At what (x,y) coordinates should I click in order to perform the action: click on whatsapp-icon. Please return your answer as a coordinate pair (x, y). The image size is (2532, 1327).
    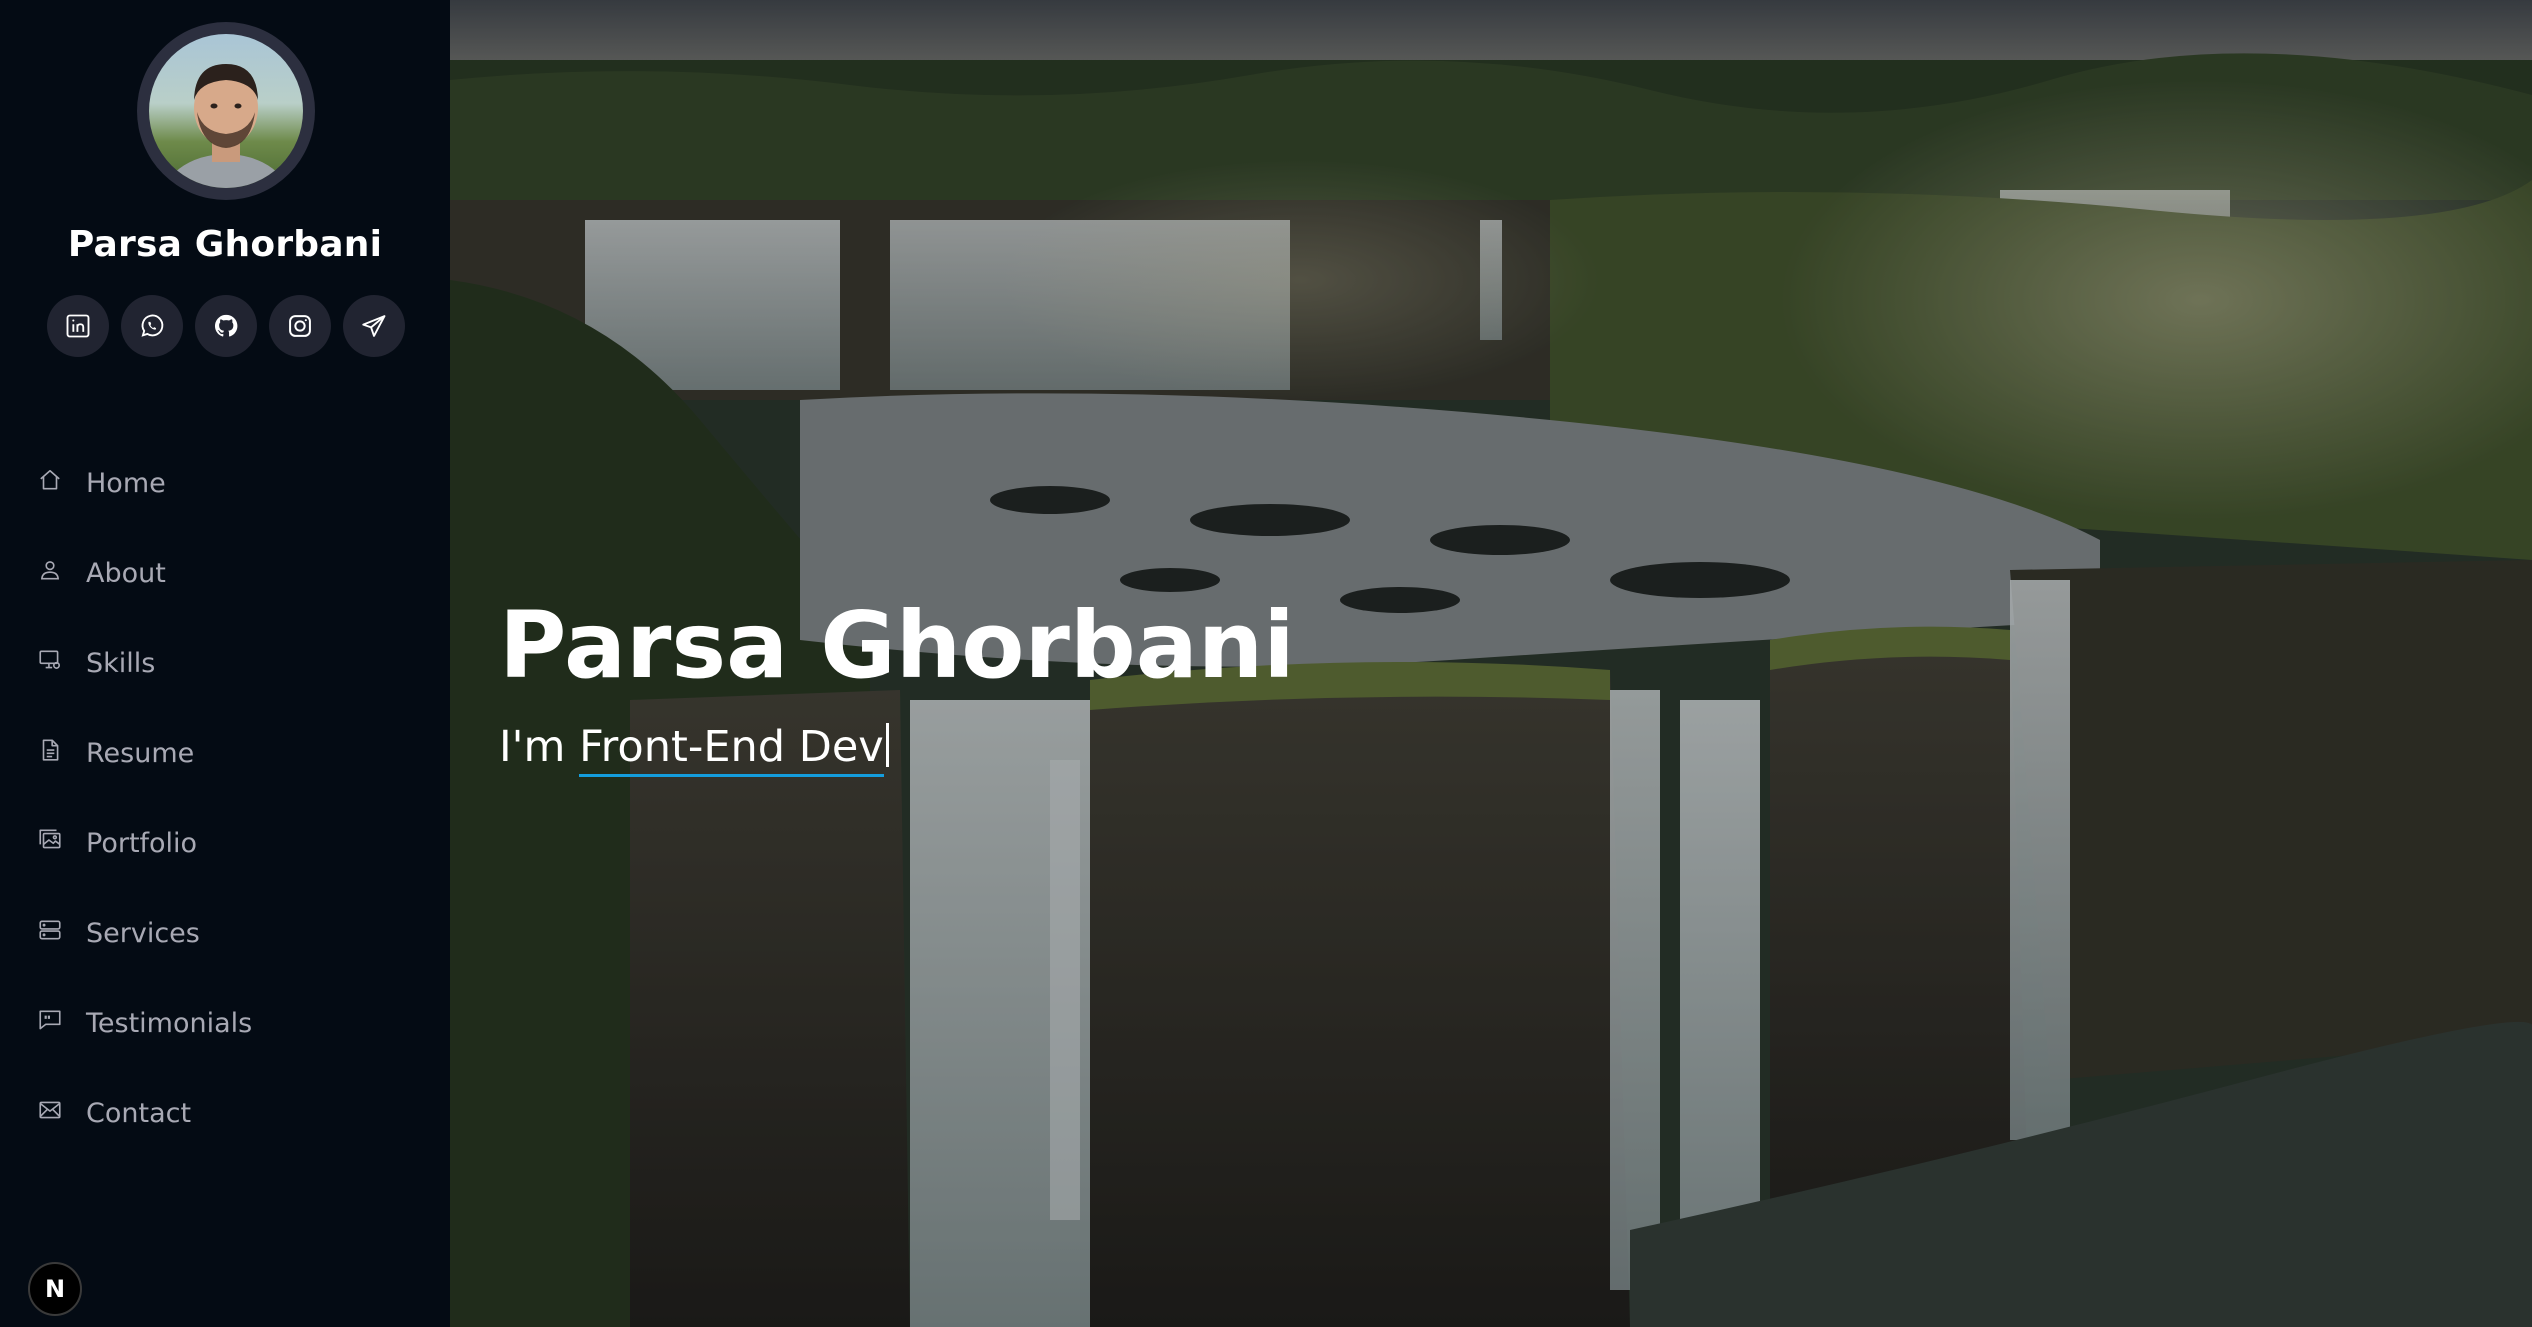
    Looking at the image, I should click on (152, 325).